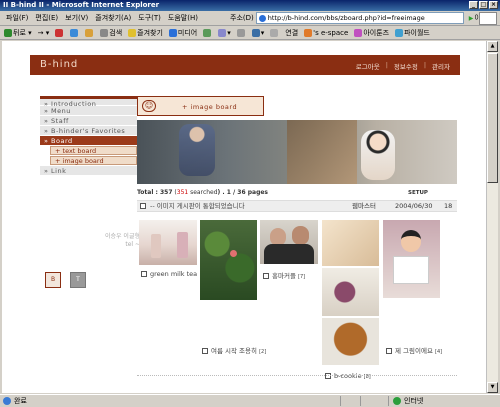 The image size is (500, 407). What do you see at coordinates (89, 32) in the screenshot?
I see `home-icon` at bounding box center [89, 32].